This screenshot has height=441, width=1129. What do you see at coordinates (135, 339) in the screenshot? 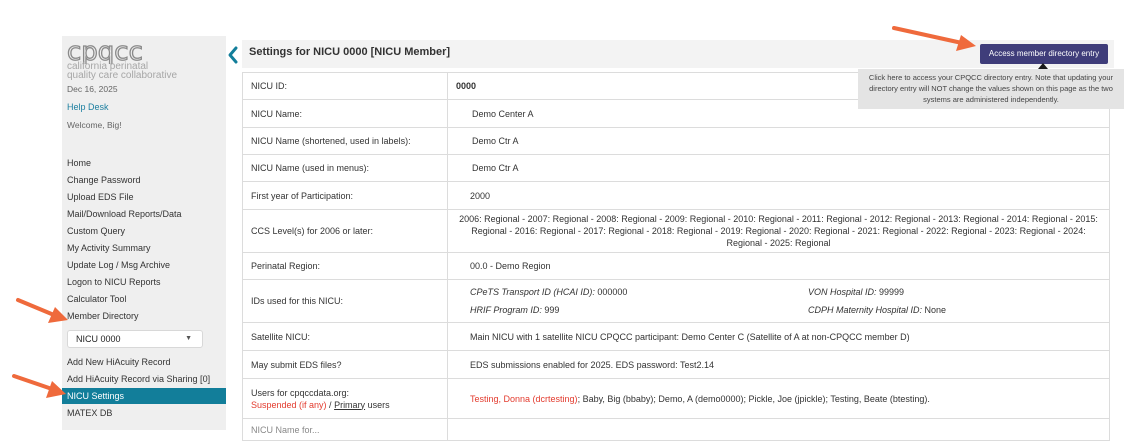
I see `nicu-select: NICU 0000 ▼` at bounding box center [135, 339].